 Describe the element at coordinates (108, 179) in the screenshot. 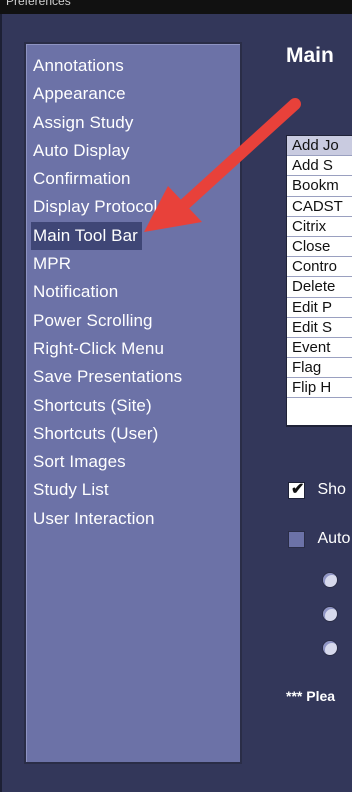

I see `nav-item-confirmation: Confirmation` at that location.